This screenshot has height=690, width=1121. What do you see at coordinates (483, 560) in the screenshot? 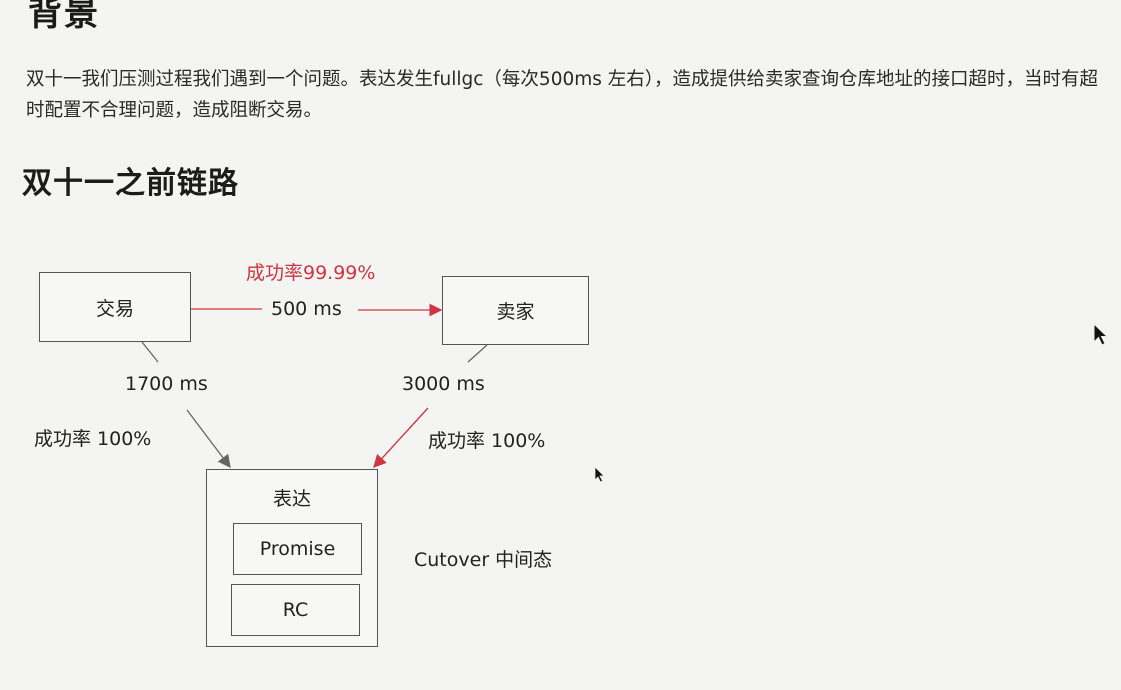
I see `cutover-note: Cutover 中间态` at bounding box center [483, 560].